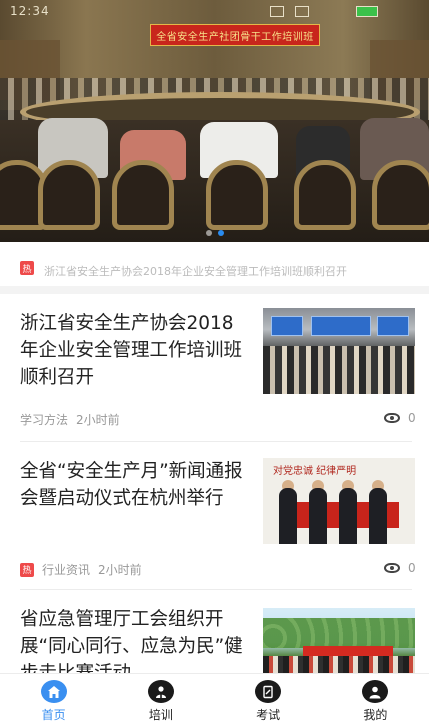 The height and width of the screenshot is (723, 429). Describe the element at coordinates (339, 370) in the screenshot. I see `thumb-crowd` at that location.